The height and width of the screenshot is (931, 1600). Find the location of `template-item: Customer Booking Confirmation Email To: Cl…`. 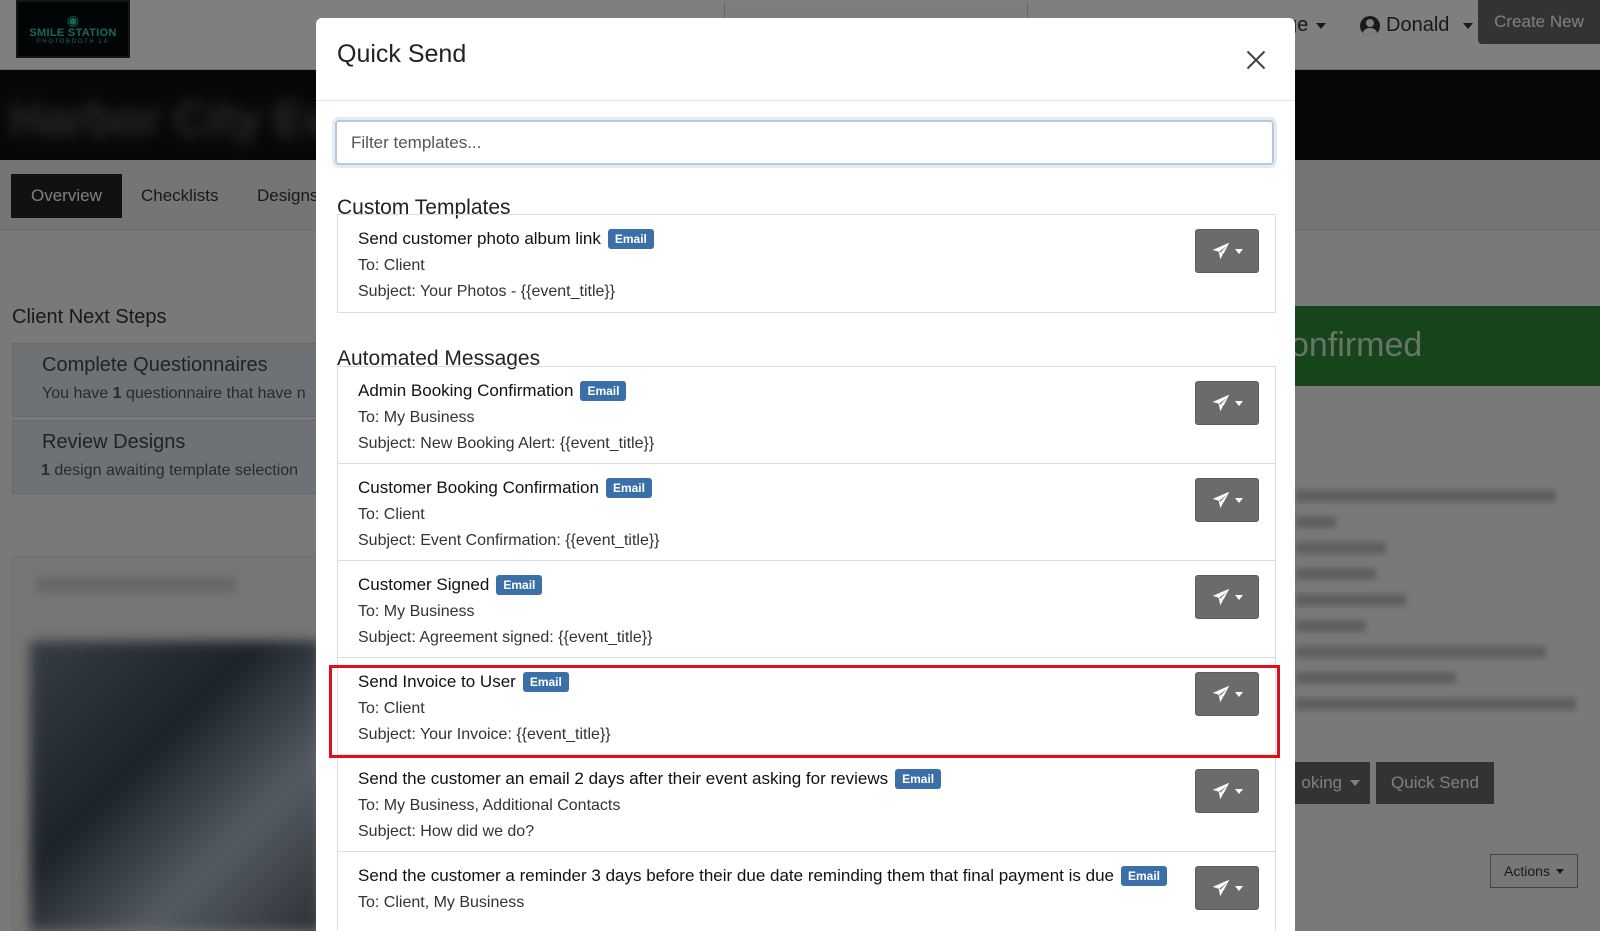

template-item: Customer Booking Confirmation Email To: Cl… is located at coordinates (806, 512).